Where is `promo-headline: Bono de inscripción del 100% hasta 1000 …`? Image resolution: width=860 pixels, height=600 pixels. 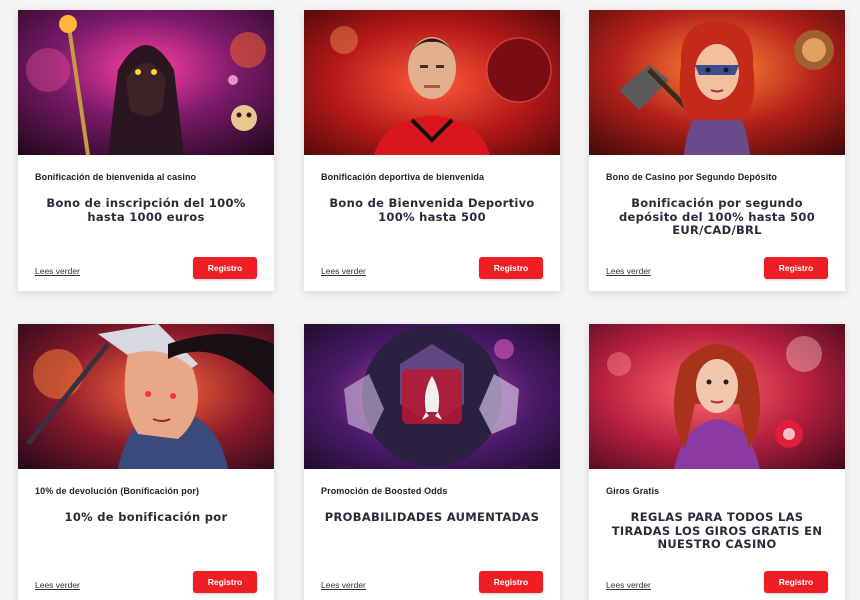
promo-headline: Bono de inscripción del 100% hasta 1000 … is located at coordinates (146, 210).